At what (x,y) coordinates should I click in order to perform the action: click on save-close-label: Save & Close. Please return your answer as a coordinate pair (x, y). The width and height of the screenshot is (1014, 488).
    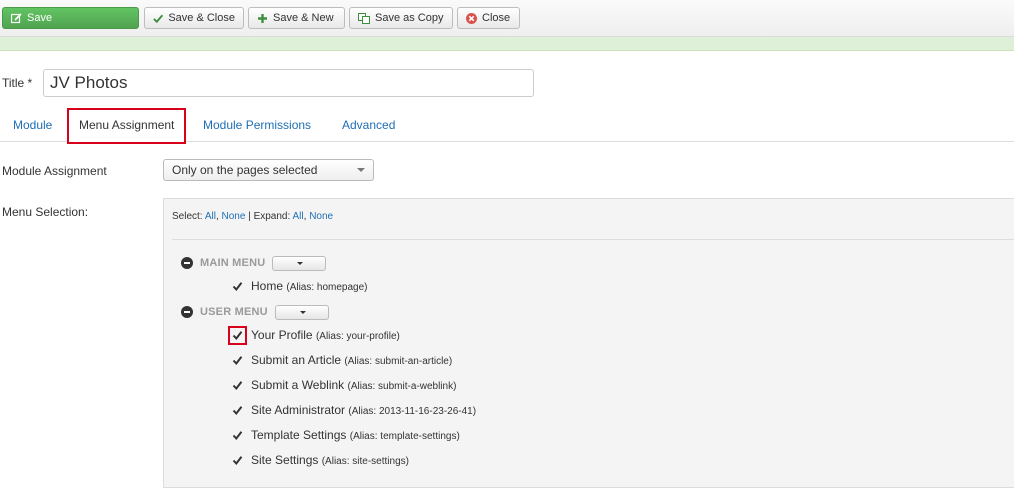
    Looking at the image, I should click on (201, 18).